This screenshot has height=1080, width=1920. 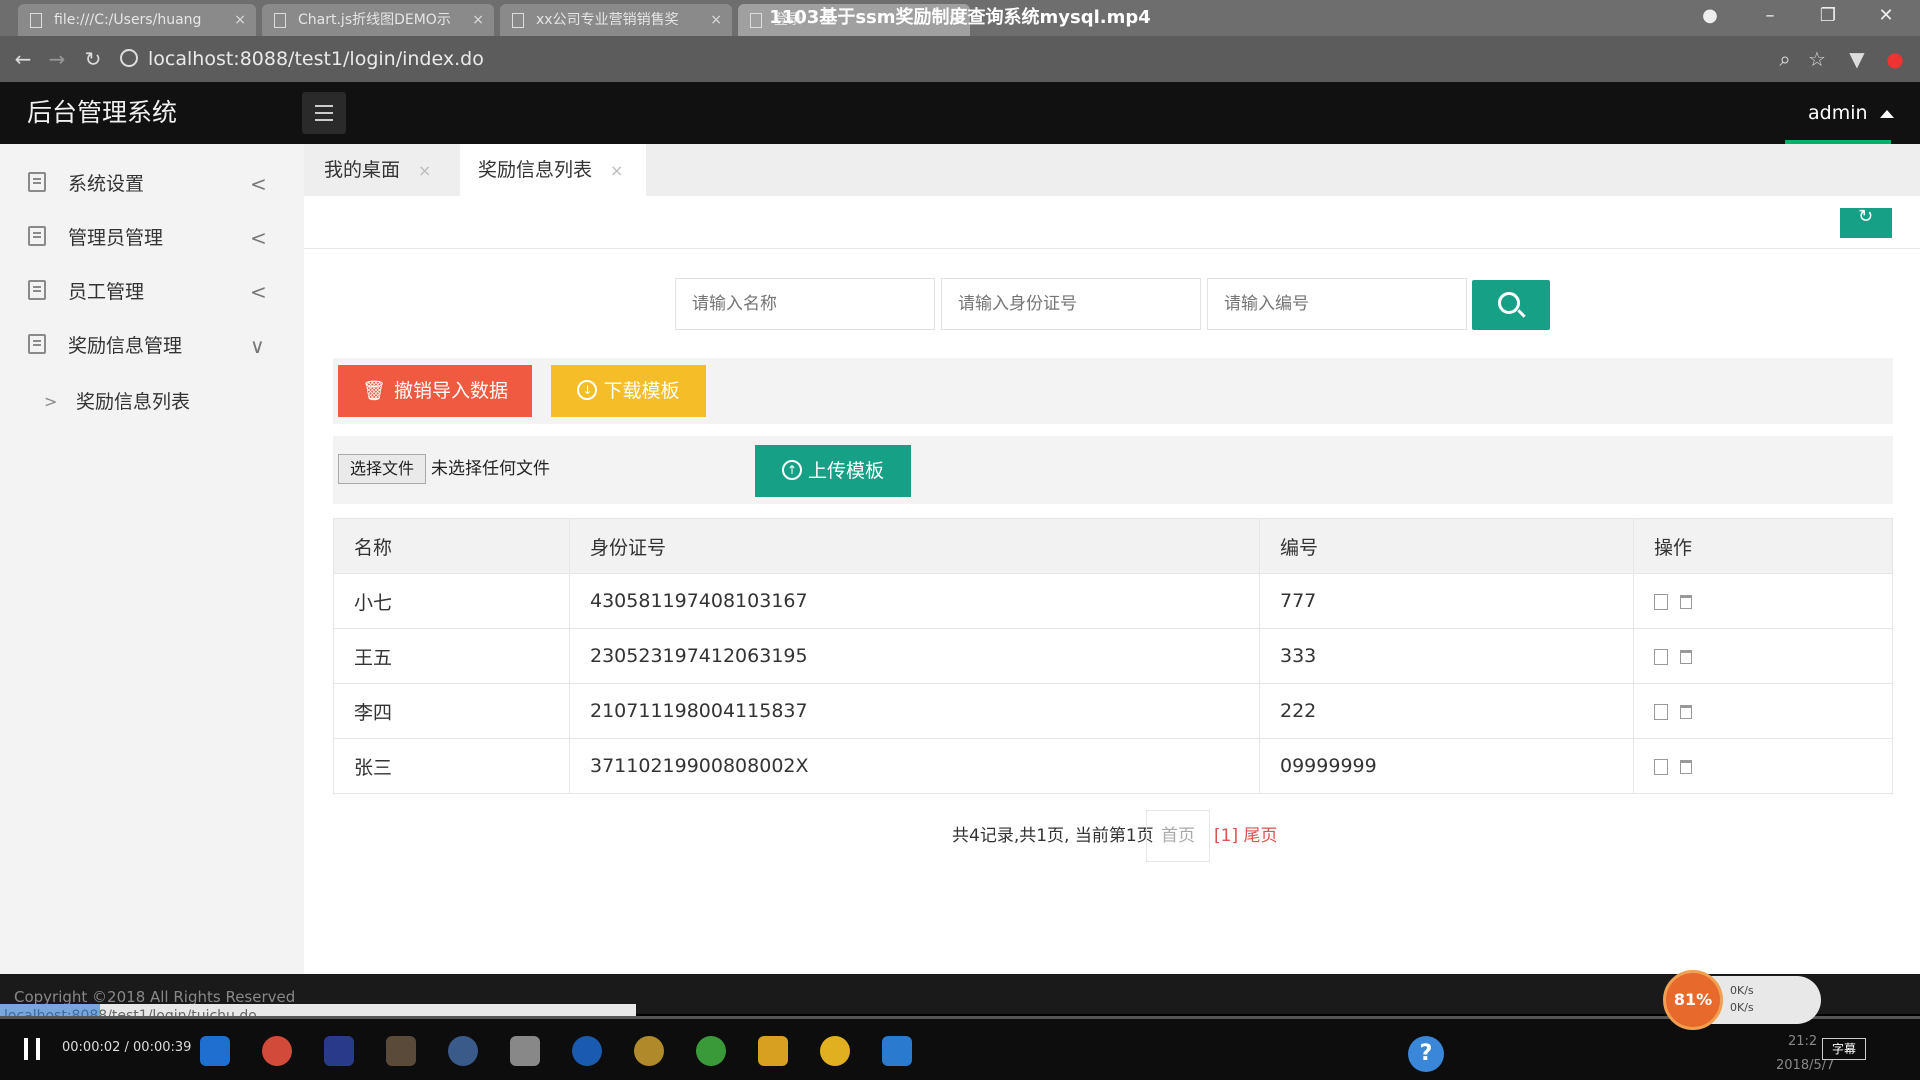 What do you see at coordinates (401, 1051) in the screenshot?
I see `folder-icon` at bounding box center [401, 1051].